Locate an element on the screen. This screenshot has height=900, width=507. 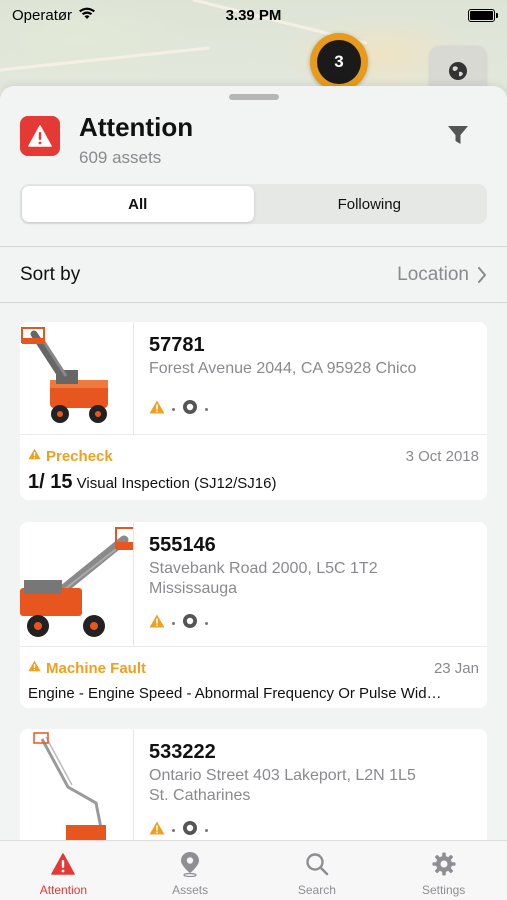
asset-address: Stavebank Road 2000, L5C 1T2 Mississauga is located at coordinates (309, 579).